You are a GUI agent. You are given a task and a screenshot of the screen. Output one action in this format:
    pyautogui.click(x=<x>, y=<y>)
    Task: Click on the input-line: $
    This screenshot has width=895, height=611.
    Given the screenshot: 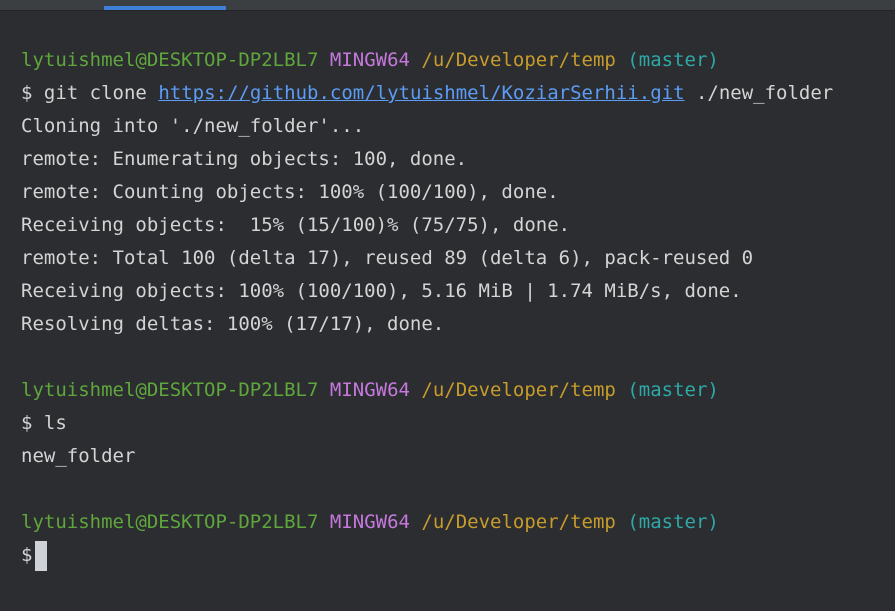 What is the action you would take?
    pyautogui.click(x=458, y=555)
    